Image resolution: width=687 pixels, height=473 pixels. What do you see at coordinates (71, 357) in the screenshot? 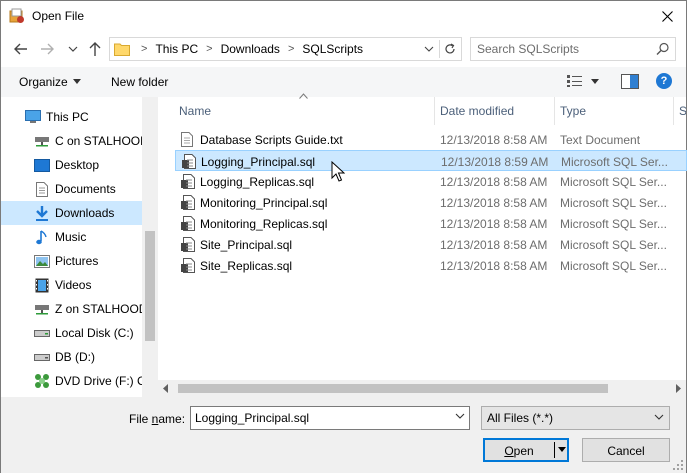
I see `nav-item-db-d: DB (D:)` at bounding box center [71, 357].